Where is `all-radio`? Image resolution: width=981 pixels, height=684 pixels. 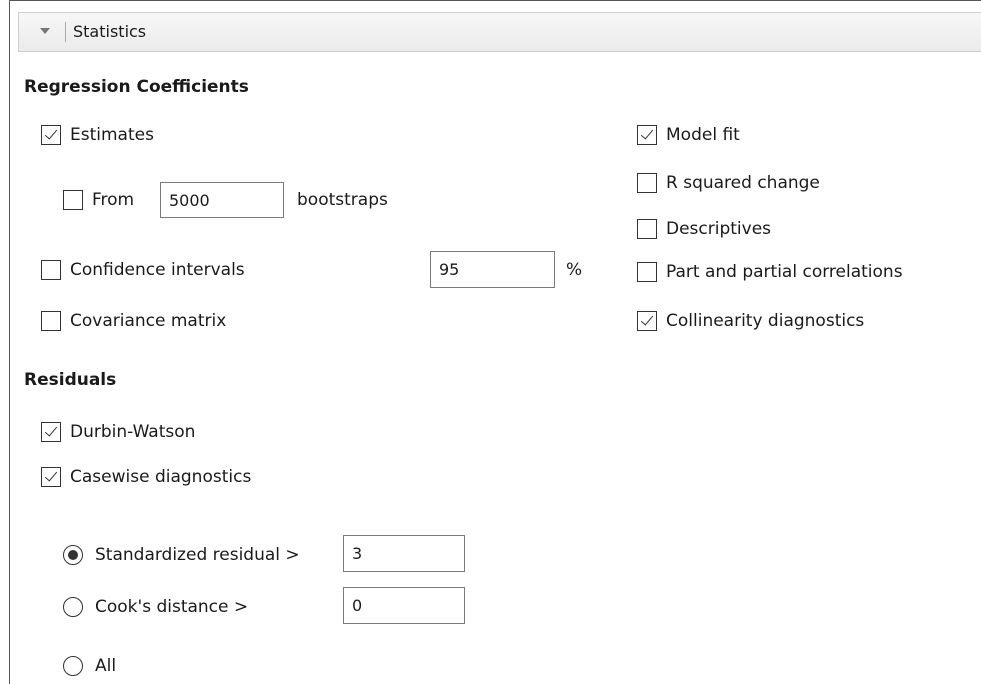
all-radio is located at coordinates (73, 666).